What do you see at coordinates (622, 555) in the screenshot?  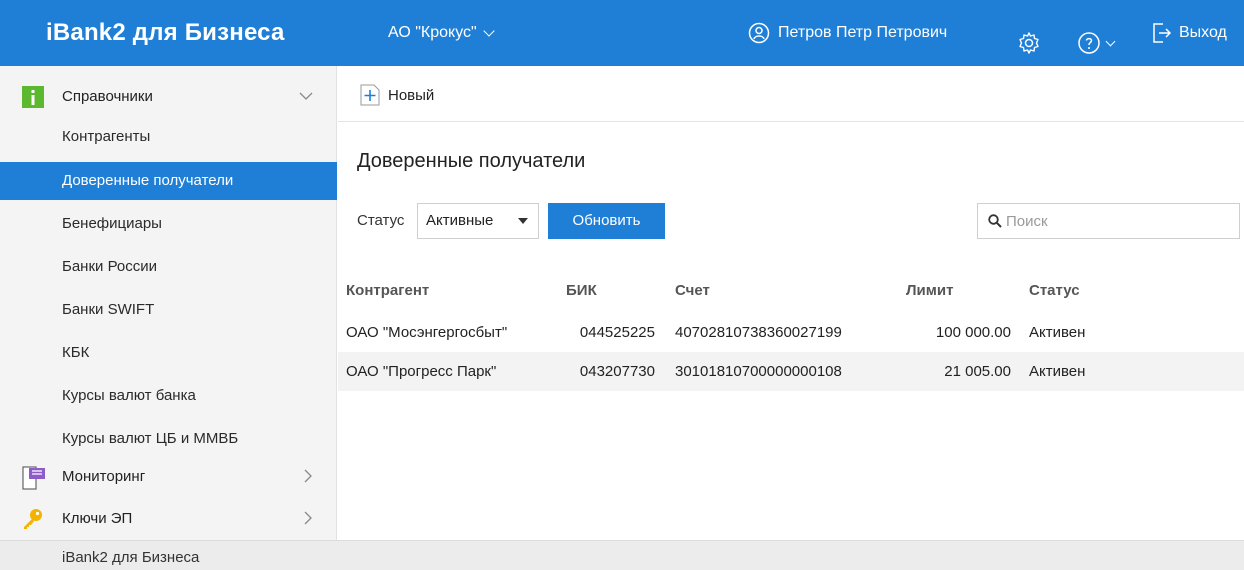 I see `footer: iBank2 для Бизнеса` at bounding box center [622, 555].